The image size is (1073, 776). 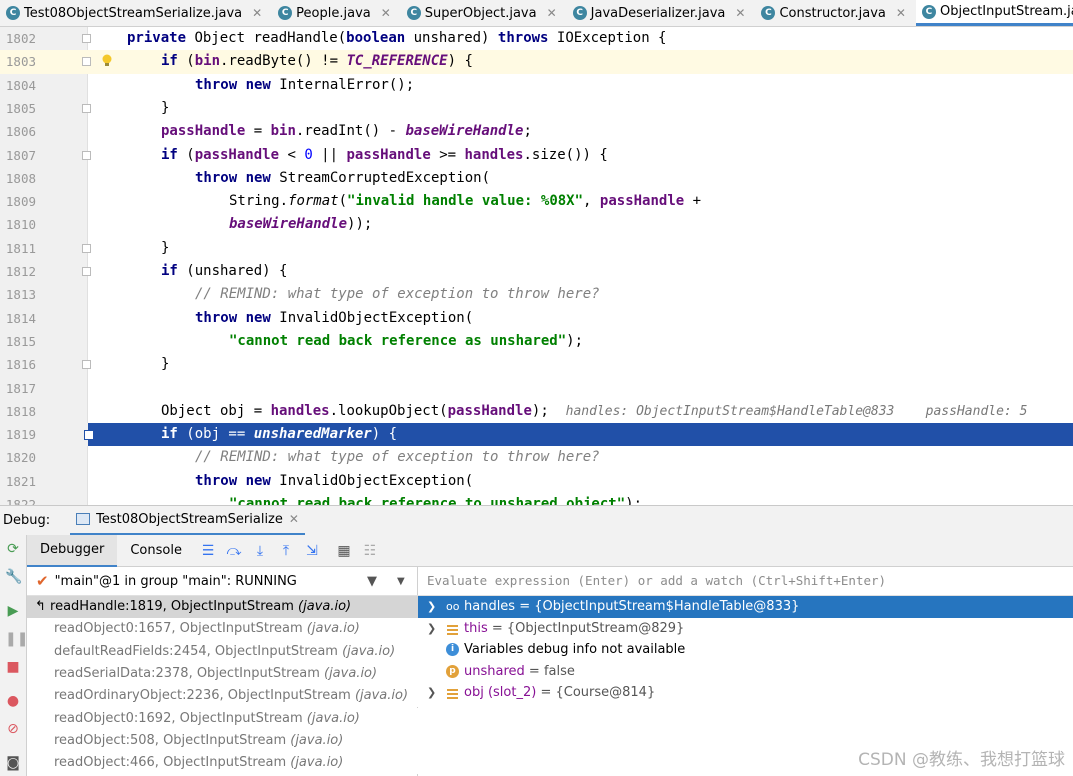 I want to click on run-to-cursor-icon: ⇲, so click(x=312, y=551).